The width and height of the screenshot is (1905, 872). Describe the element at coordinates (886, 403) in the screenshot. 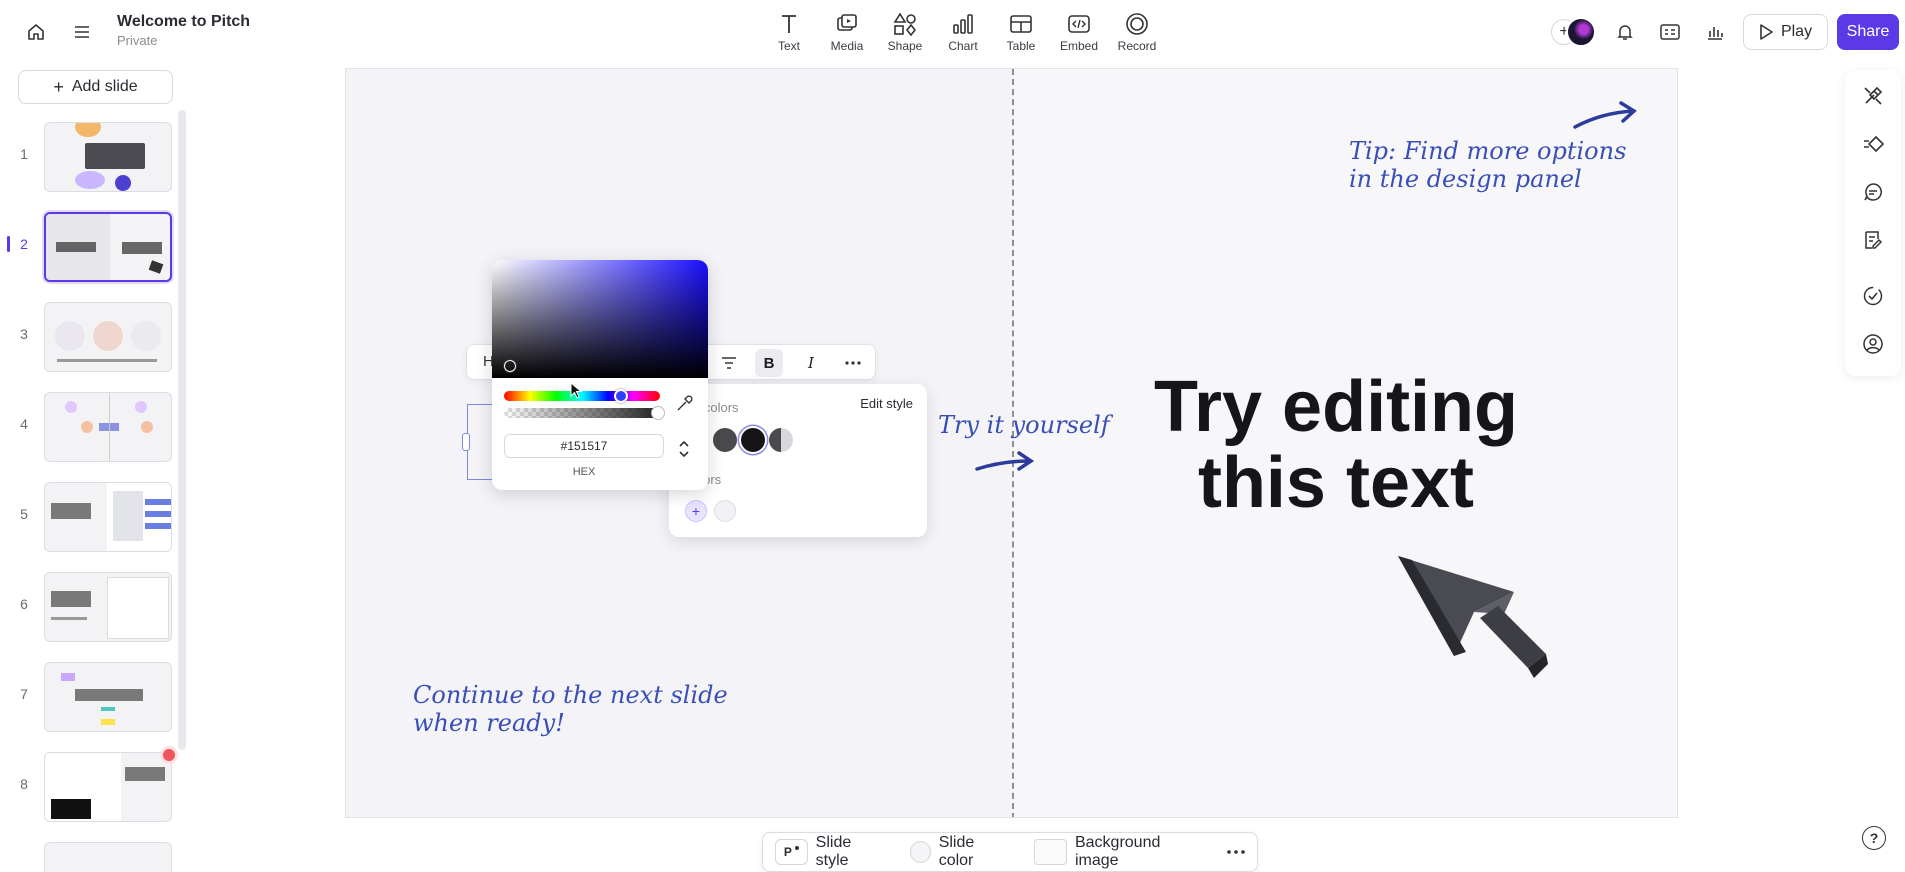

I see `edit-style-button: Edit style` at that location.